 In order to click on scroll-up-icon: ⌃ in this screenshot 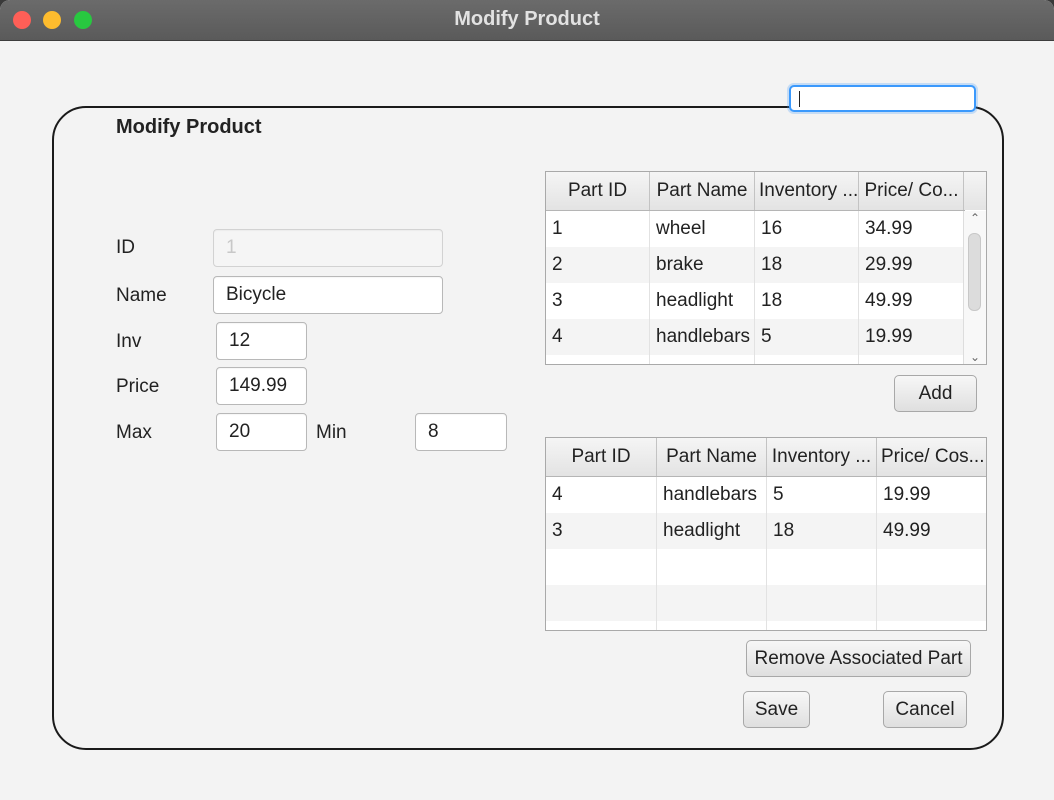, I will do `click(975, 218)`.